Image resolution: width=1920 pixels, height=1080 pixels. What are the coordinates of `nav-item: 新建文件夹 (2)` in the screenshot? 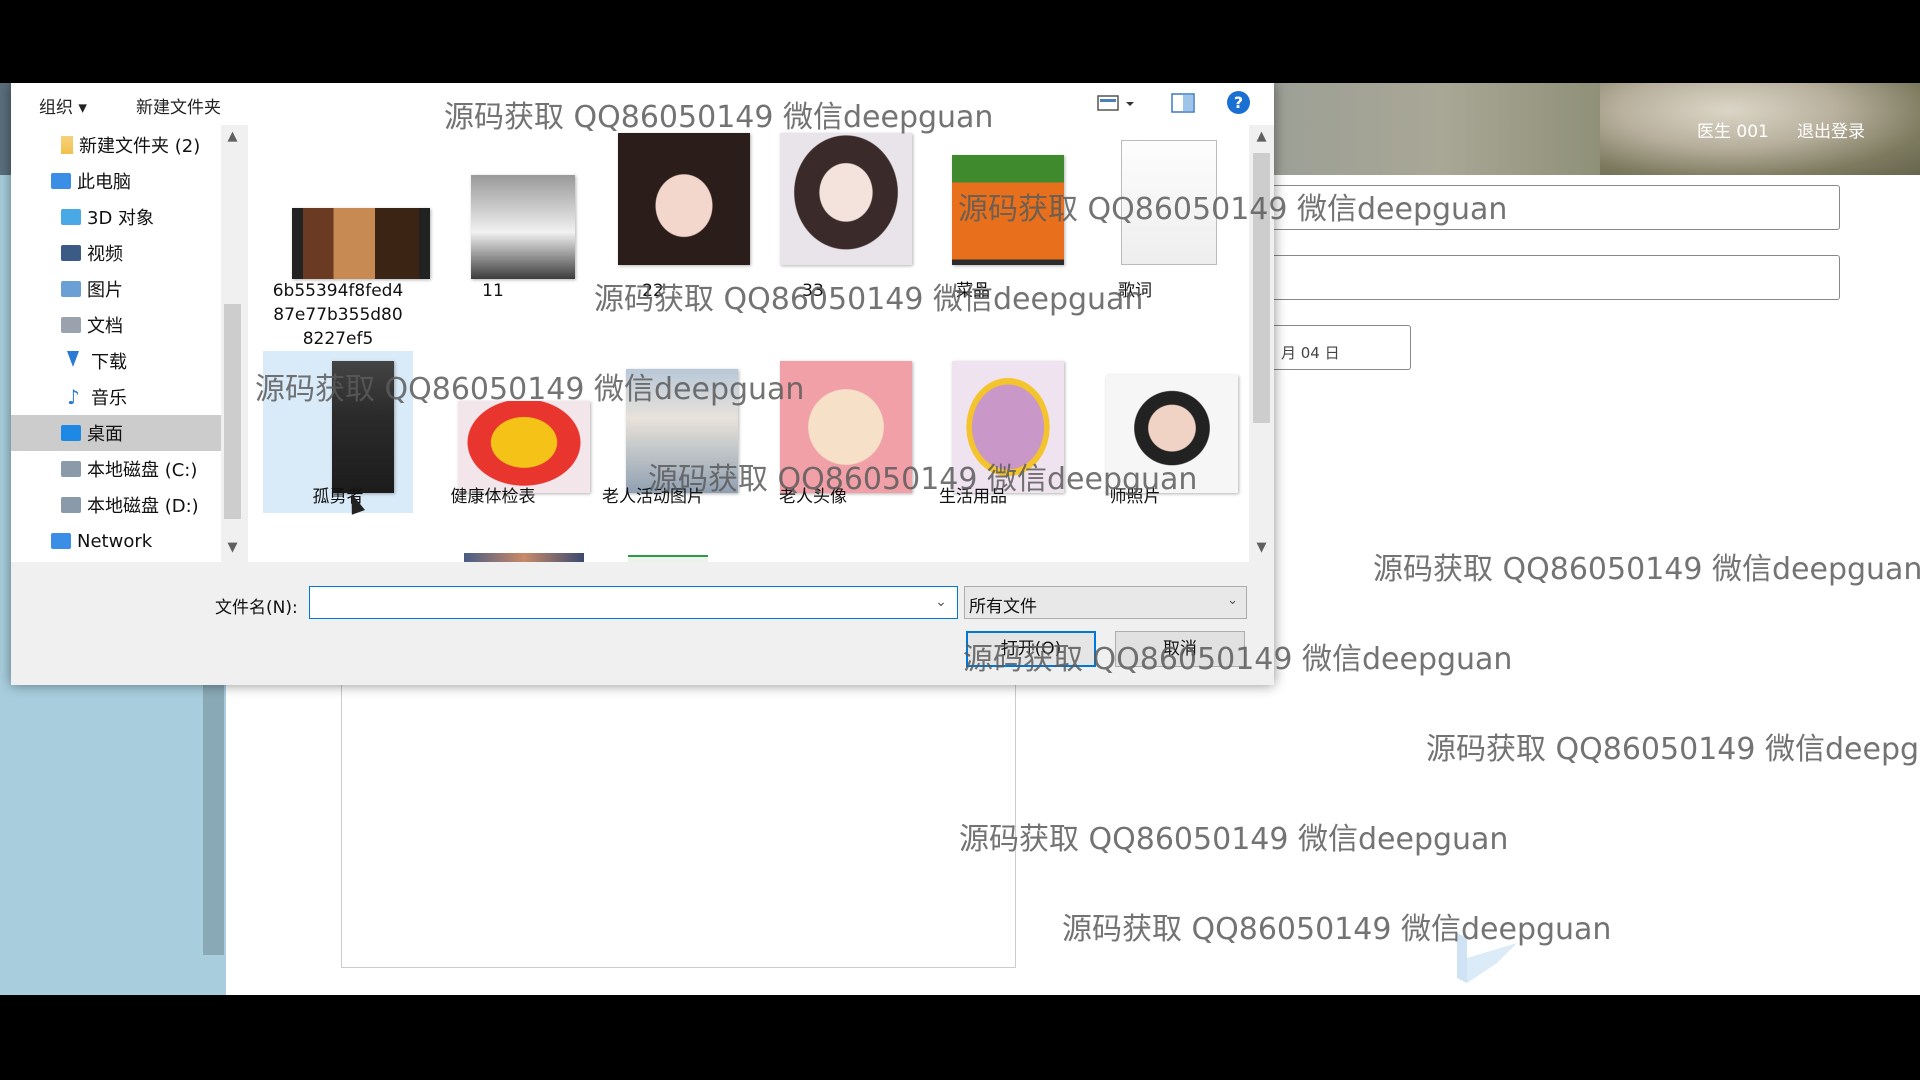 It's located at (147, 145).